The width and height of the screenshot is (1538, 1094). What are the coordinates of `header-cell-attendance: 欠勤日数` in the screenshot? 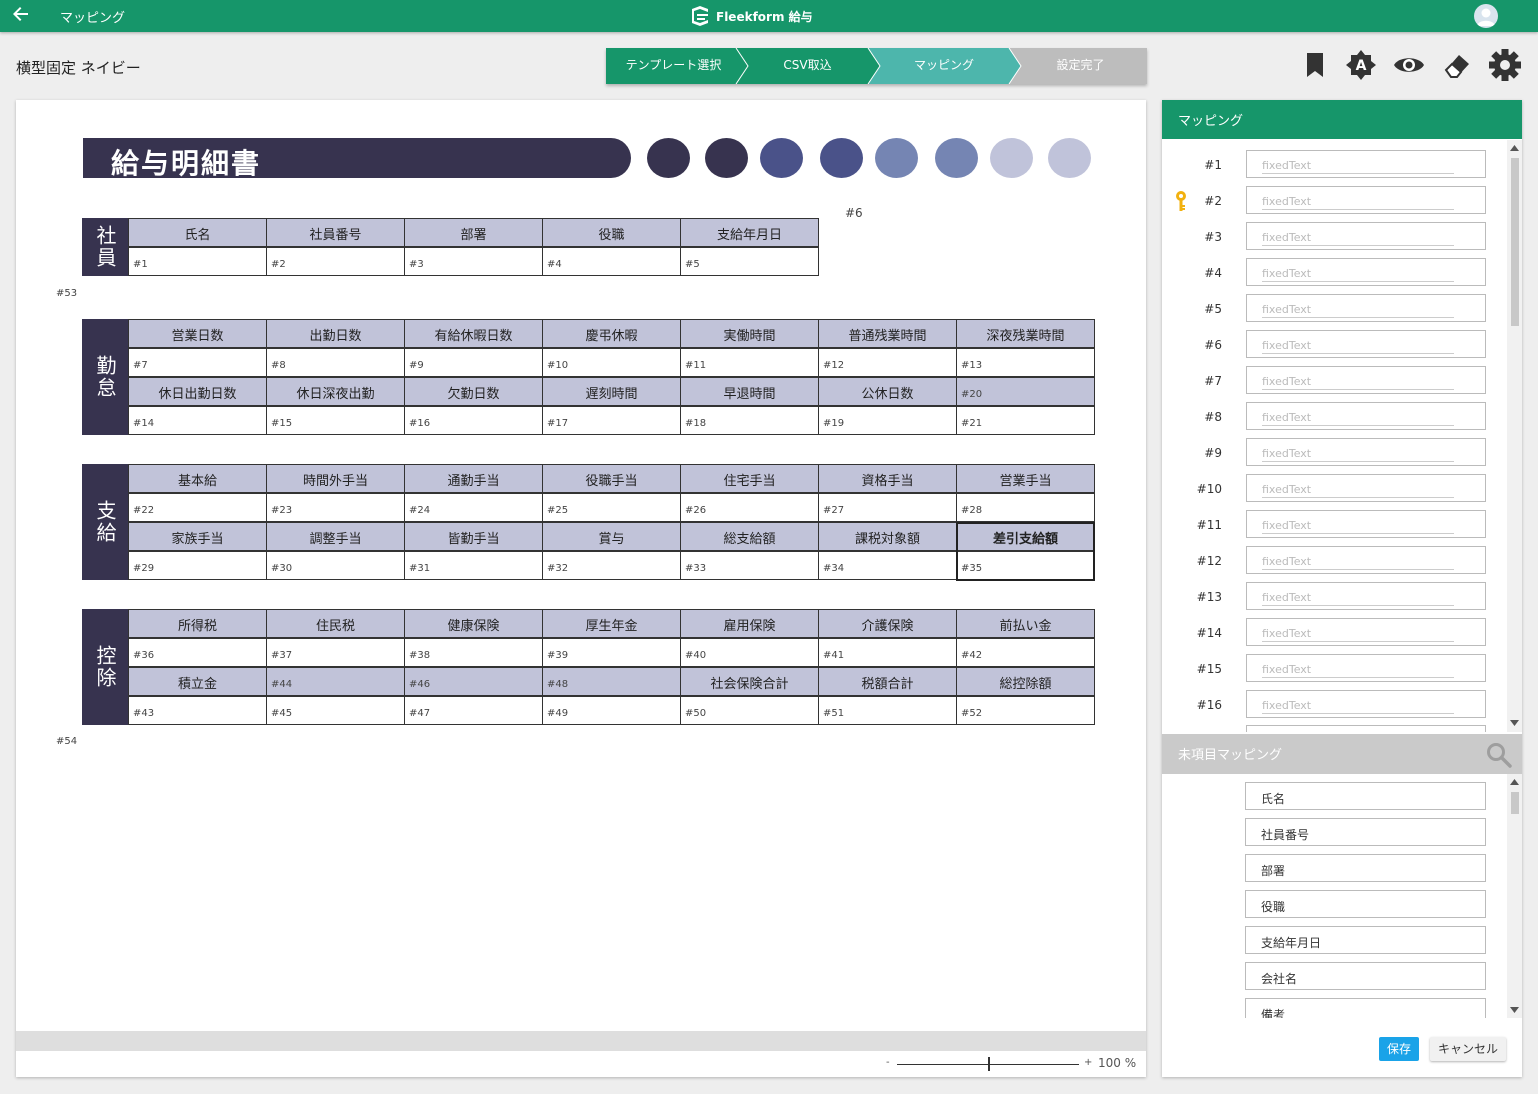 It's located at (473, 391).